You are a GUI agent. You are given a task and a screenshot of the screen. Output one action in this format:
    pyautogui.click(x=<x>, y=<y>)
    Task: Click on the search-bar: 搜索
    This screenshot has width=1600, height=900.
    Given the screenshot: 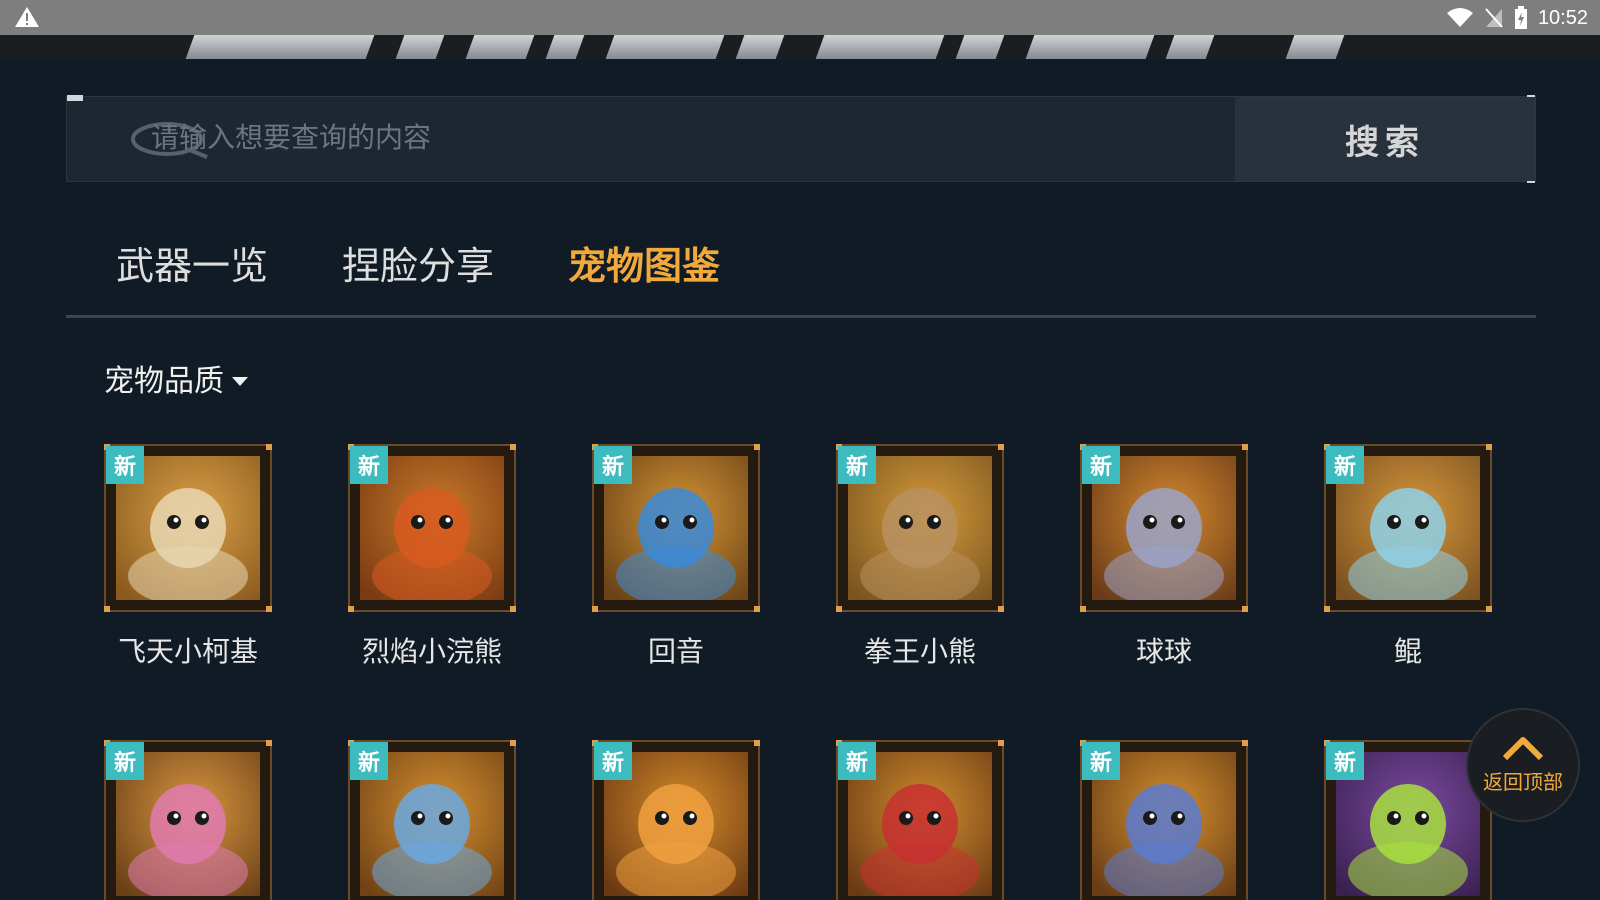 What is the action you would take?
    pyautogui.click(x=801, y=139)
    